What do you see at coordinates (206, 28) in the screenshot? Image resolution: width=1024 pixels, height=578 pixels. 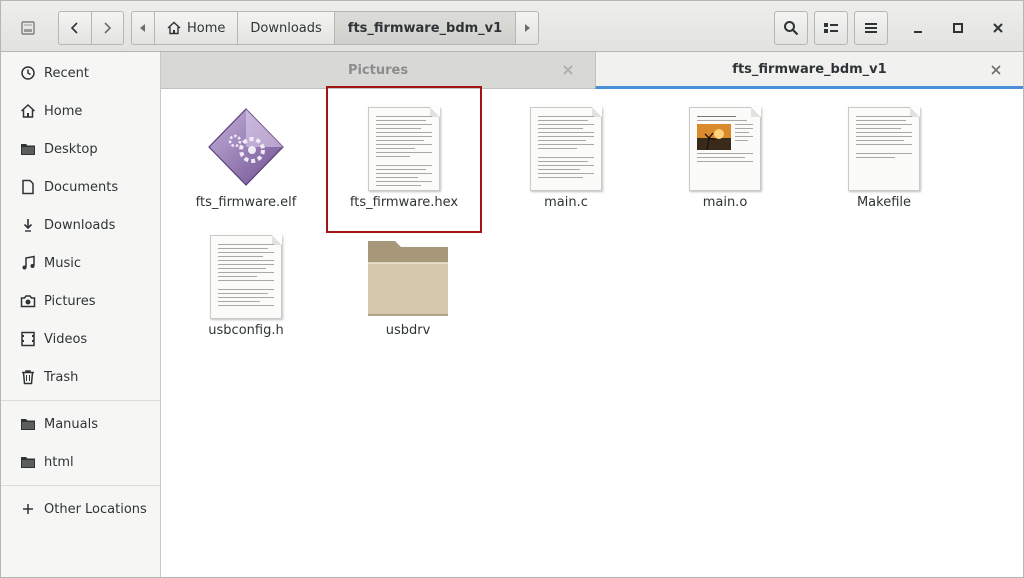 I see `path-segment-label: Home` at bounding box center [206, 28].